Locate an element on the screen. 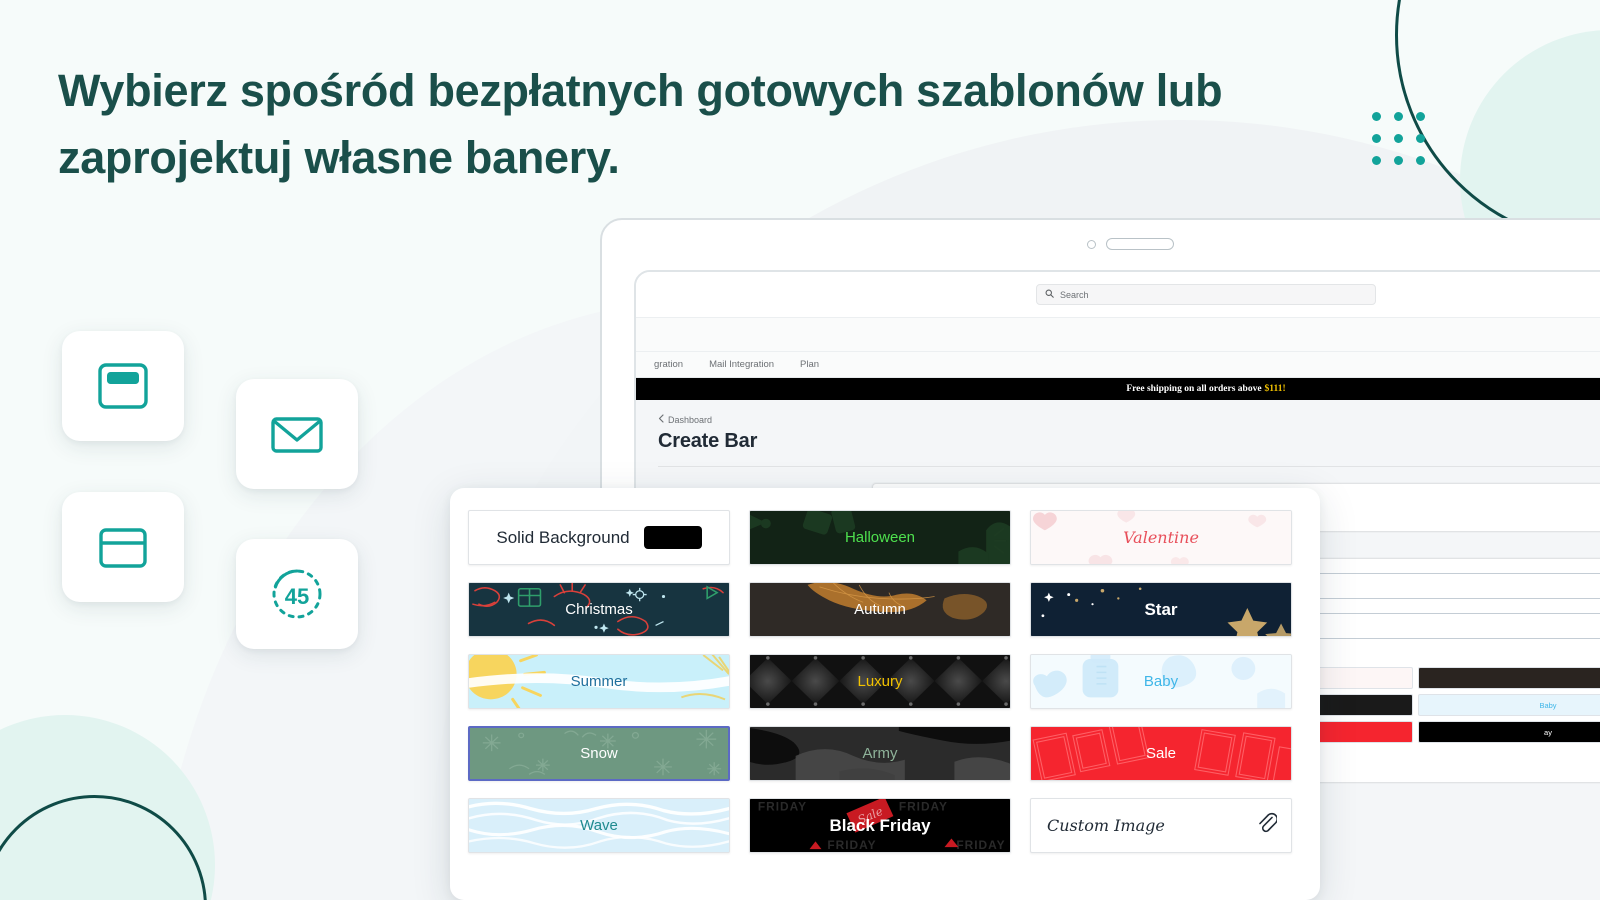 The image size is (1600, 900). announcement-amount: $111! is located at coordinates (1275, 389).